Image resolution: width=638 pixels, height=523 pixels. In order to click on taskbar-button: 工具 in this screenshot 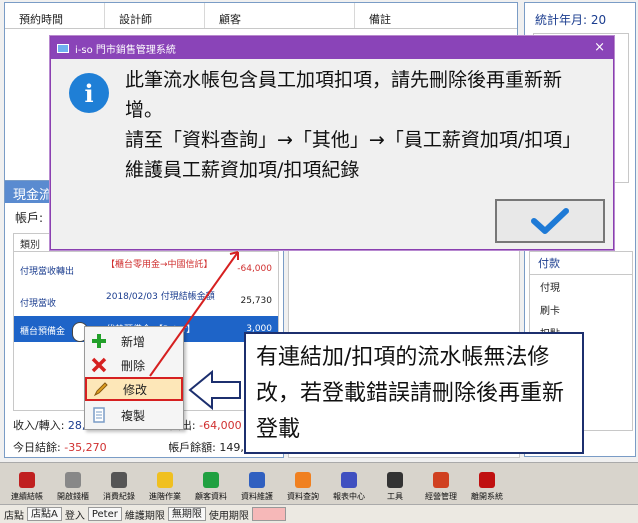, I will do `click(395, 484)`.